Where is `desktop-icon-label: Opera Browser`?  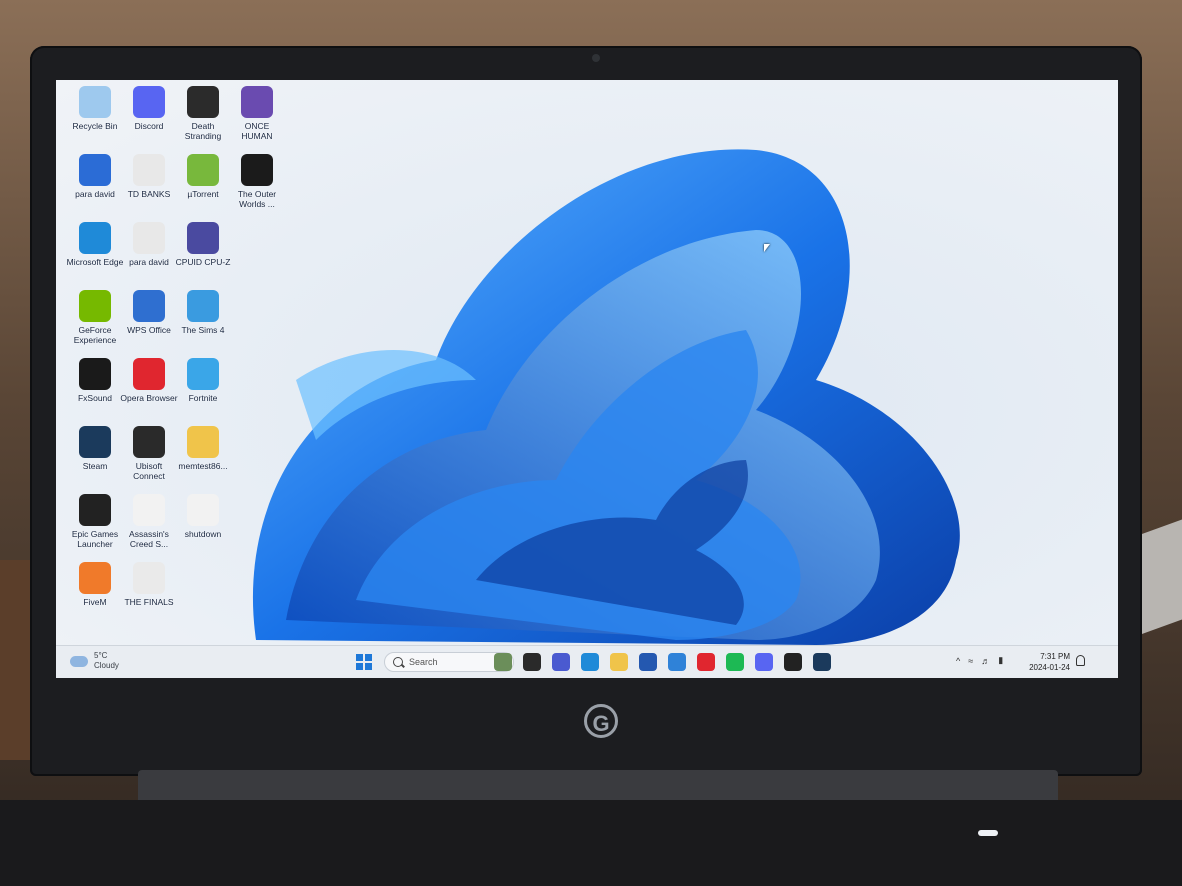 desktop-icon-label: Opera Browser is located at coordinates (149, 398).